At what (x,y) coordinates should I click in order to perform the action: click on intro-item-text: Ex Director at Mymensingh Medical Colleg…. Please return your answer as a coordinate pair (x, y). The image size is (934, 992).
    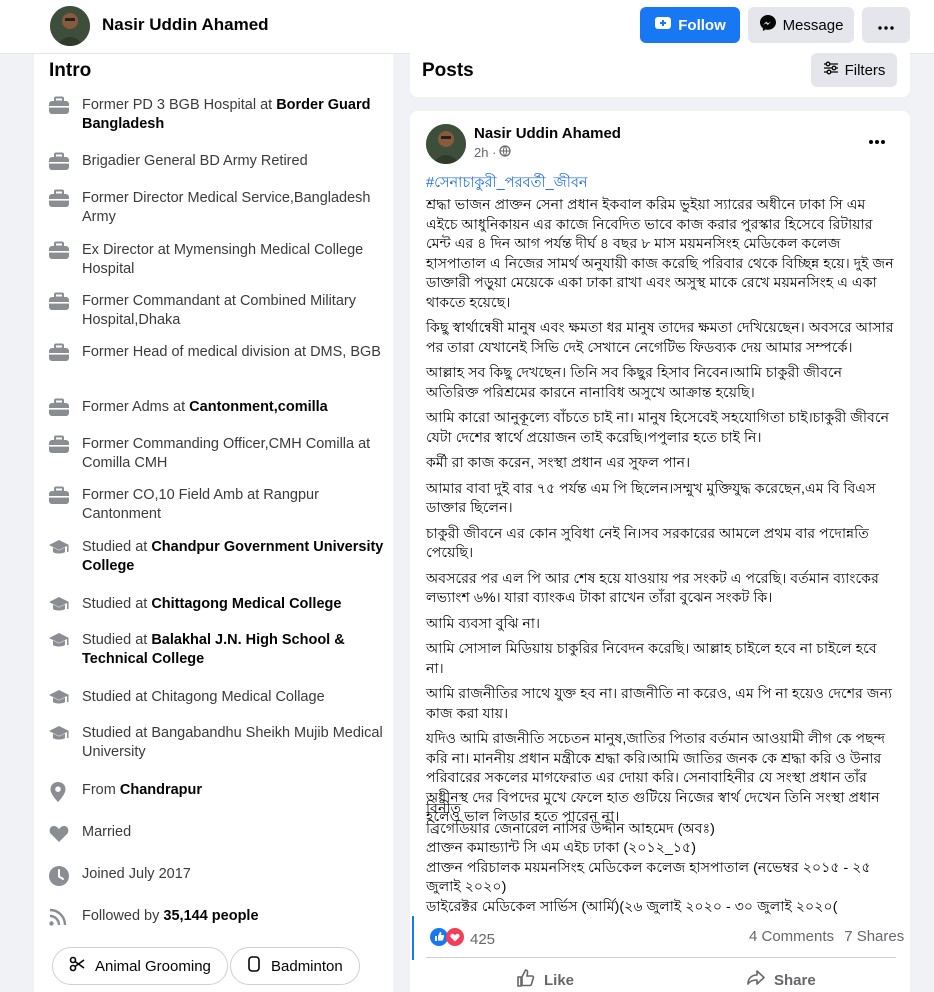
    Looking at the image, I should click on (237, 260).